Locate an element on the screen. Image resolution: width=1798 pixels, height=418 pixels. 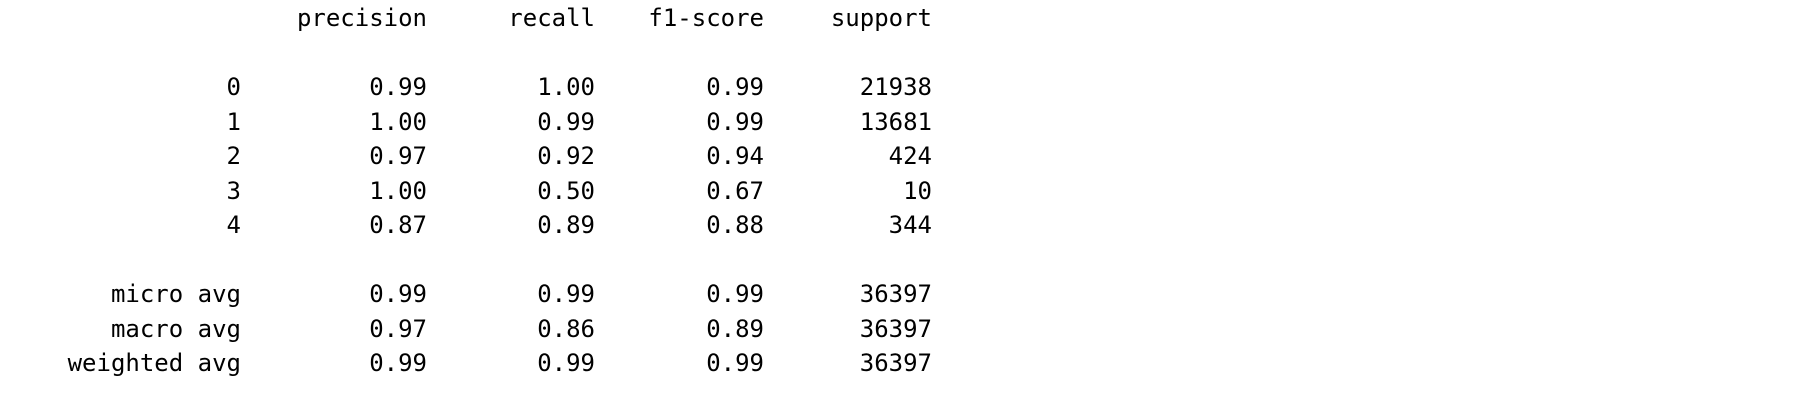
header-support: support is located at coordinates (881, 18).